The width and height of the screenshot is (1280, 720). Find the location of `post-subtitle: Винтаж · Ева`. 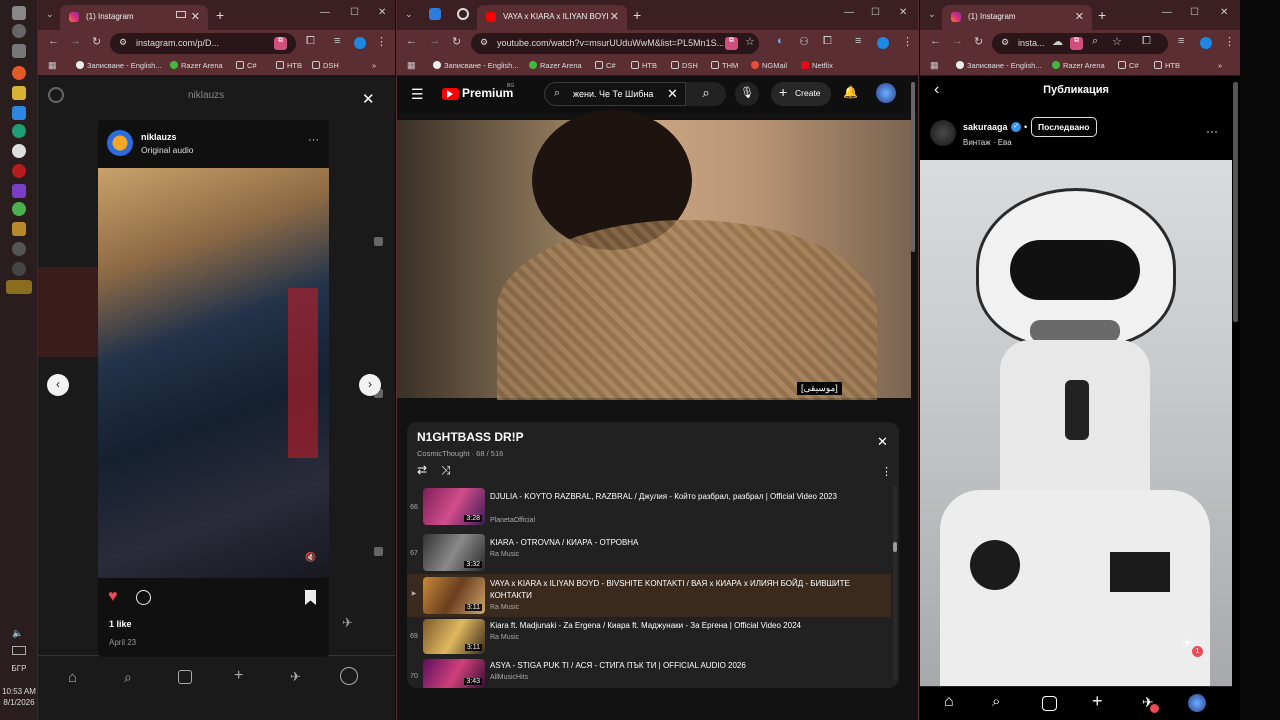

post-subtitle: Винтаж · Ева is located at coordinates (987, 142).